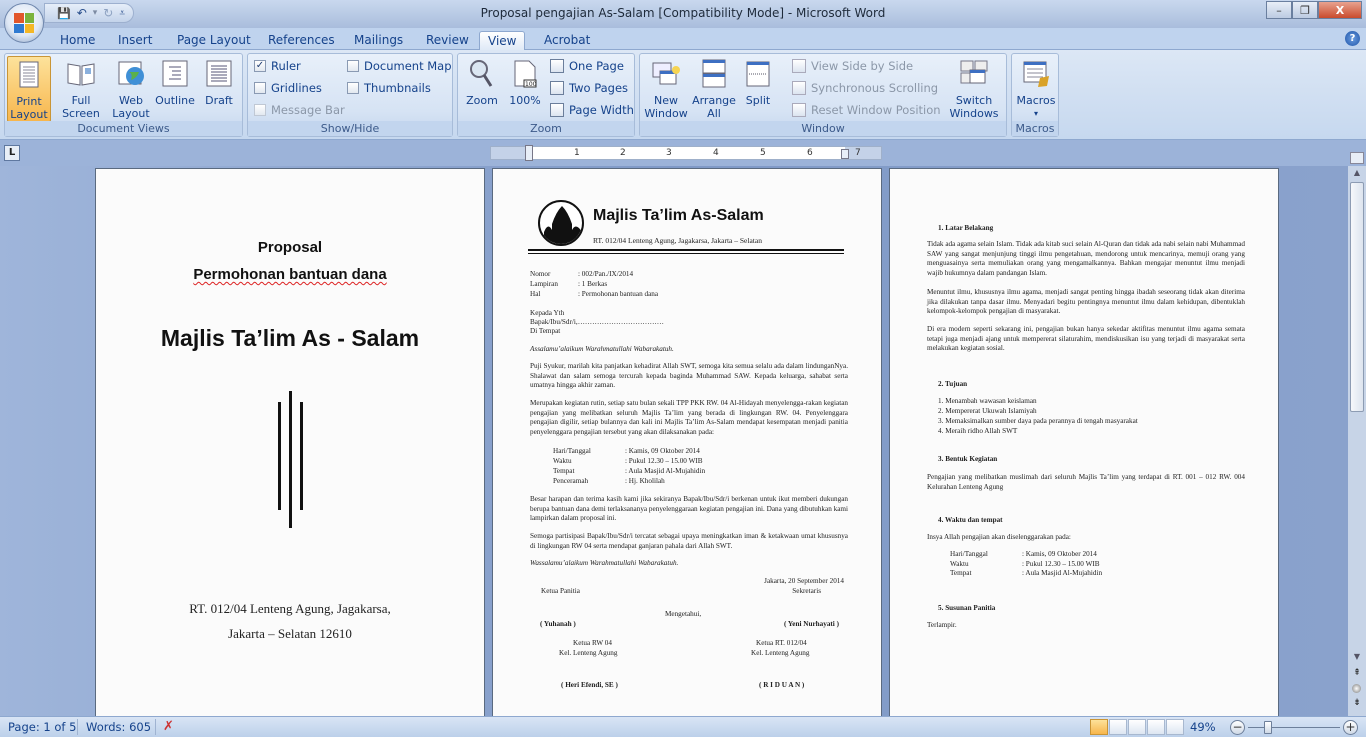 The height and width of the screenshot is (737, 1366). I want to click on tab-view: View, so click(502, 41).